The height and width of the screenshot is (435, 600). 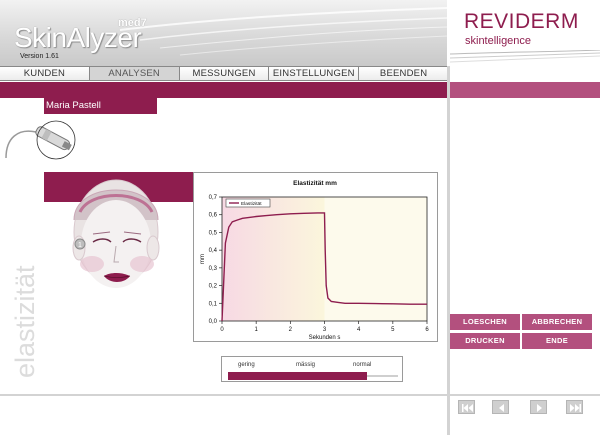 What do you see at coordinates (525, 395) in the screenshot?
I see `bottom-divider-right` at bounding box center [525, 395].